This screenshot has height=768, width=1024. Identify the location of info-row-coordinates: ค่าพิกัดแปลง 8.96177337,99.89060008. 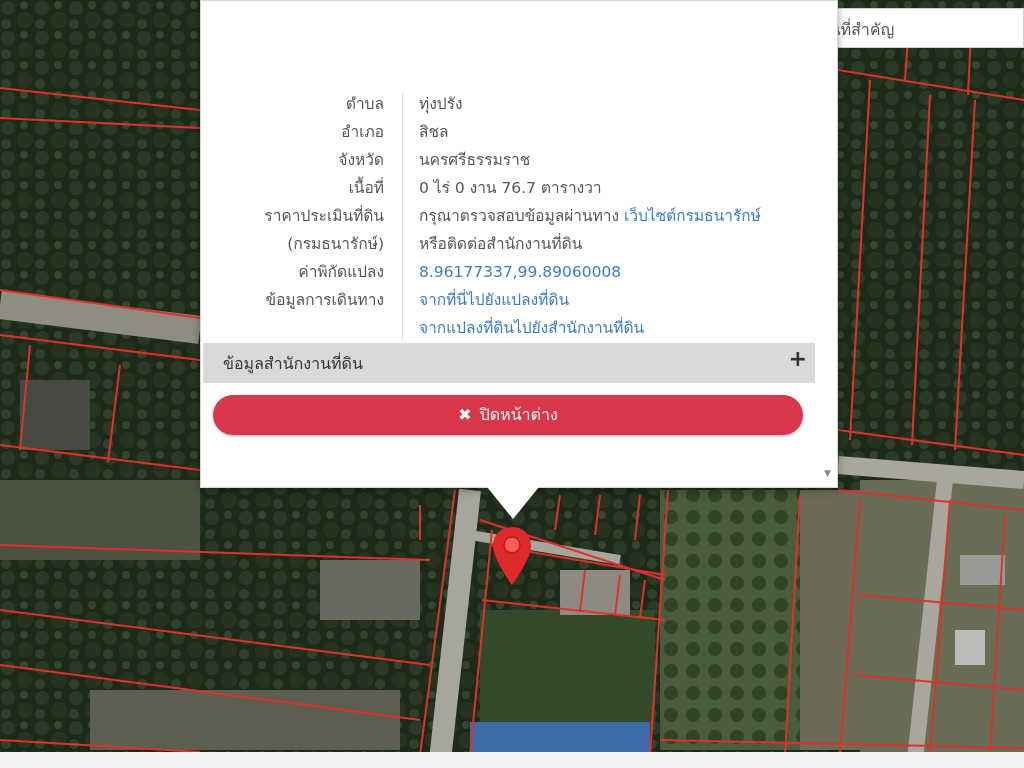
(508, 272).